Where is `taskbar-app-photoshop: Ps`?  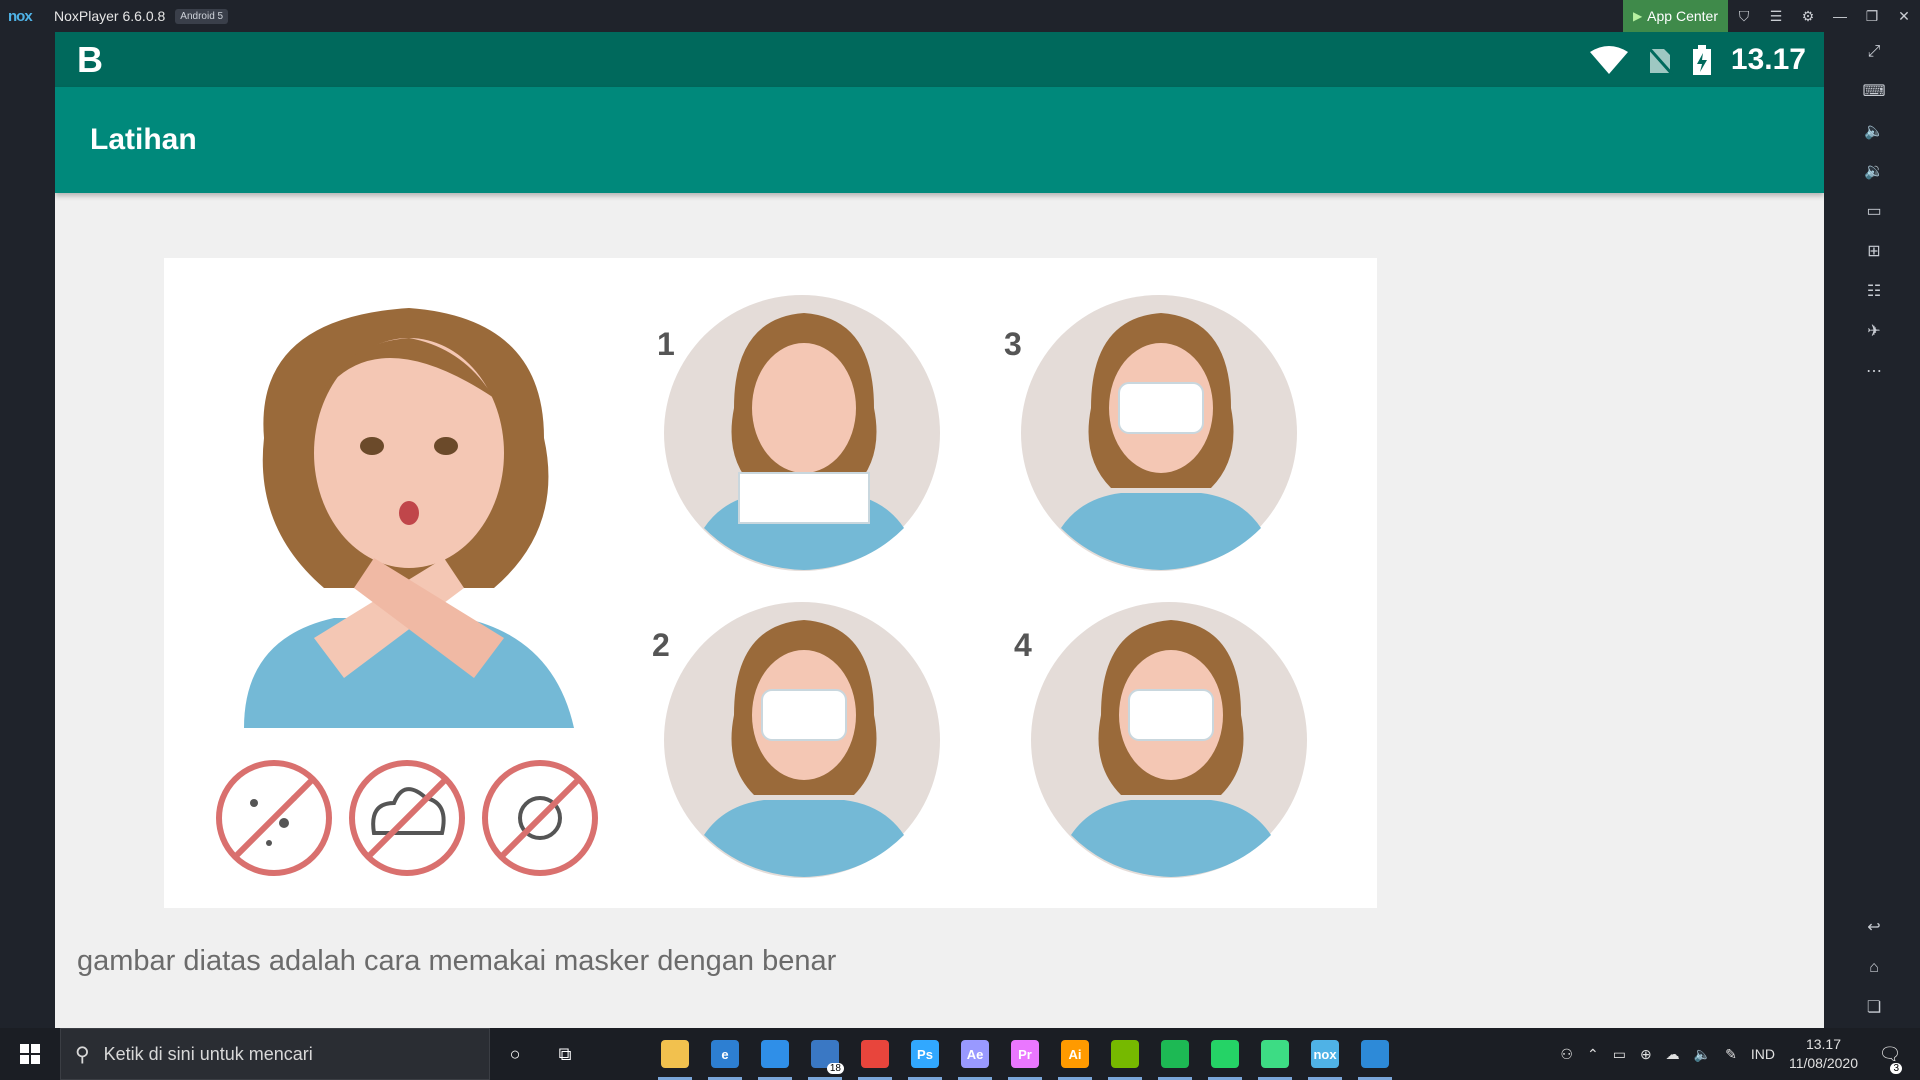 taskbar-app-photoshop: Ps is located at coordinates (925, 1054).